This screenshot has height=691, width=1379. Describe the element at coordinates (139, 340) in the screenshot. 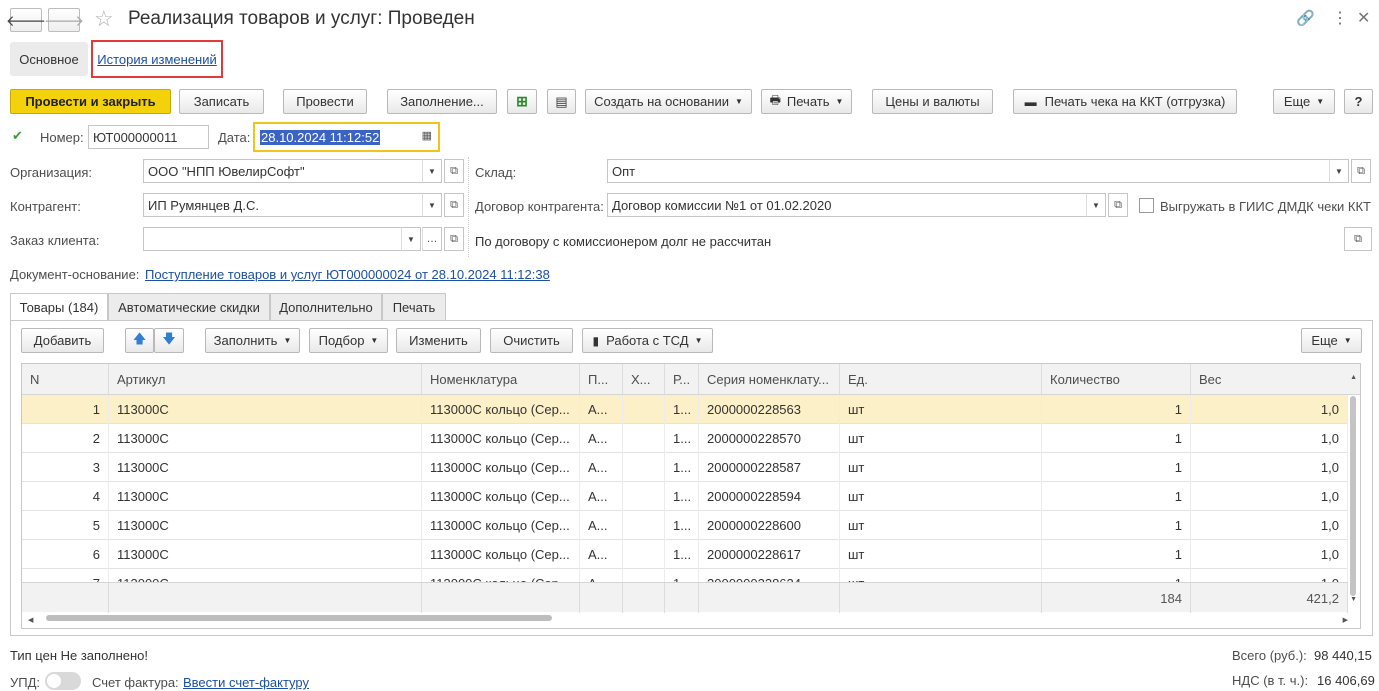

I see `move-up-button: 🡅` at that location.